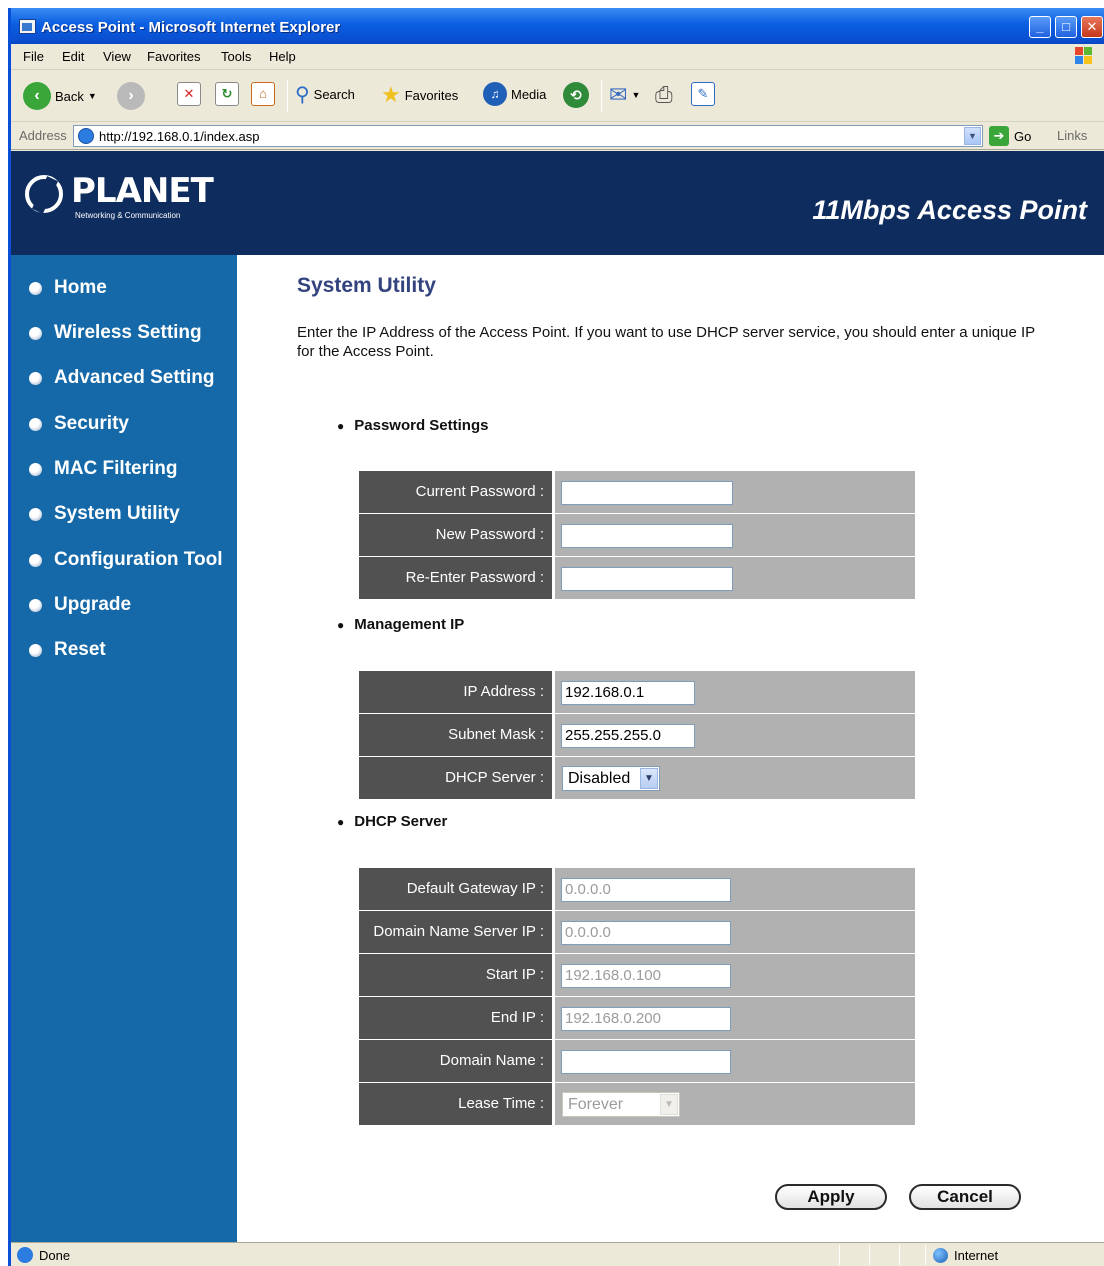  What do you see at coordinates (236, 56) in the screenshot?
I see `menu-tools: Tools` at bounding box center [236, 56].